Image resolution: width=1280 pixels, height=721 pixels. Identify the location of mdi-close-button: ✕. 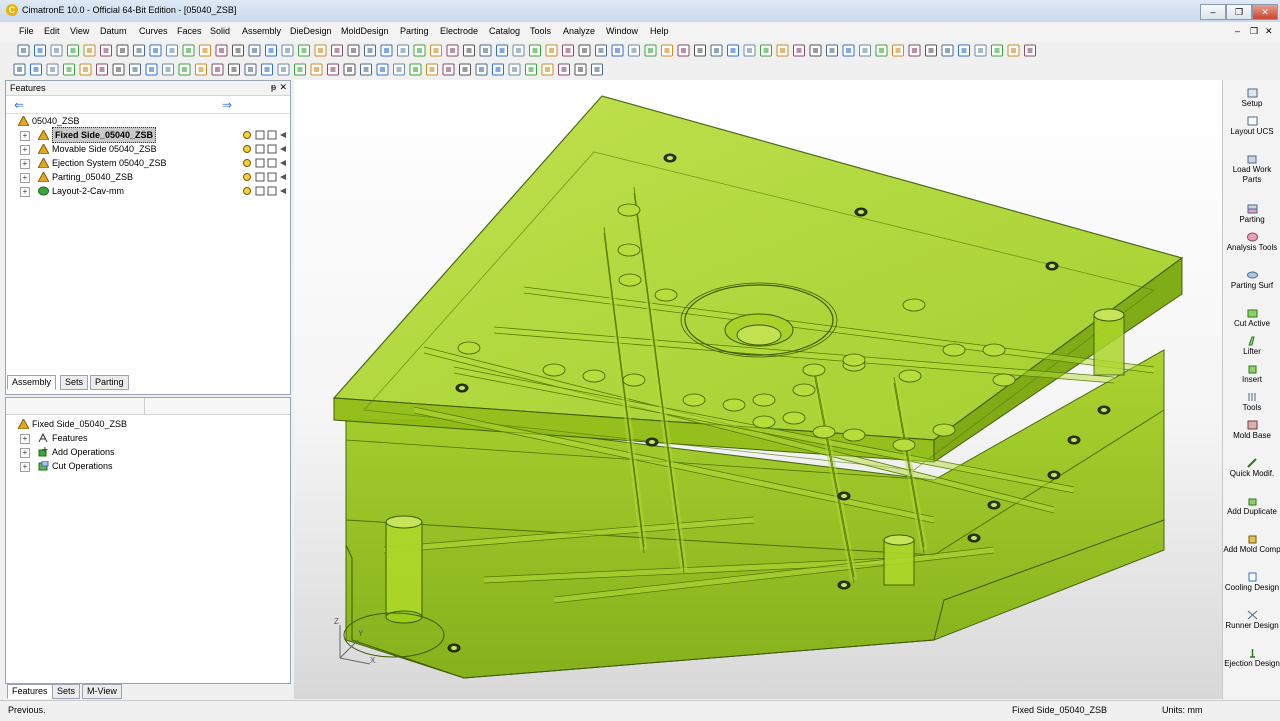
(1269, 31).